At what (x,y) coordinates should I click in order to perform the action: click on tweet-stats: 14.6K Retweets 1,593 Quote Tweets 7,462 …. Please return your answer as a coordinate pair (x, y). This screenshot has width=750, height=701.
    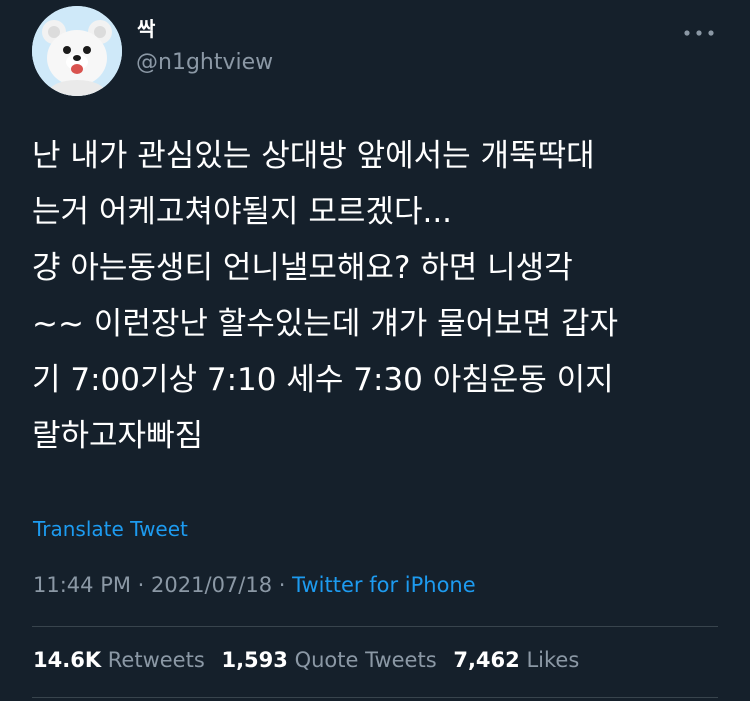
    Looking at the image, I should click on (311, 660).